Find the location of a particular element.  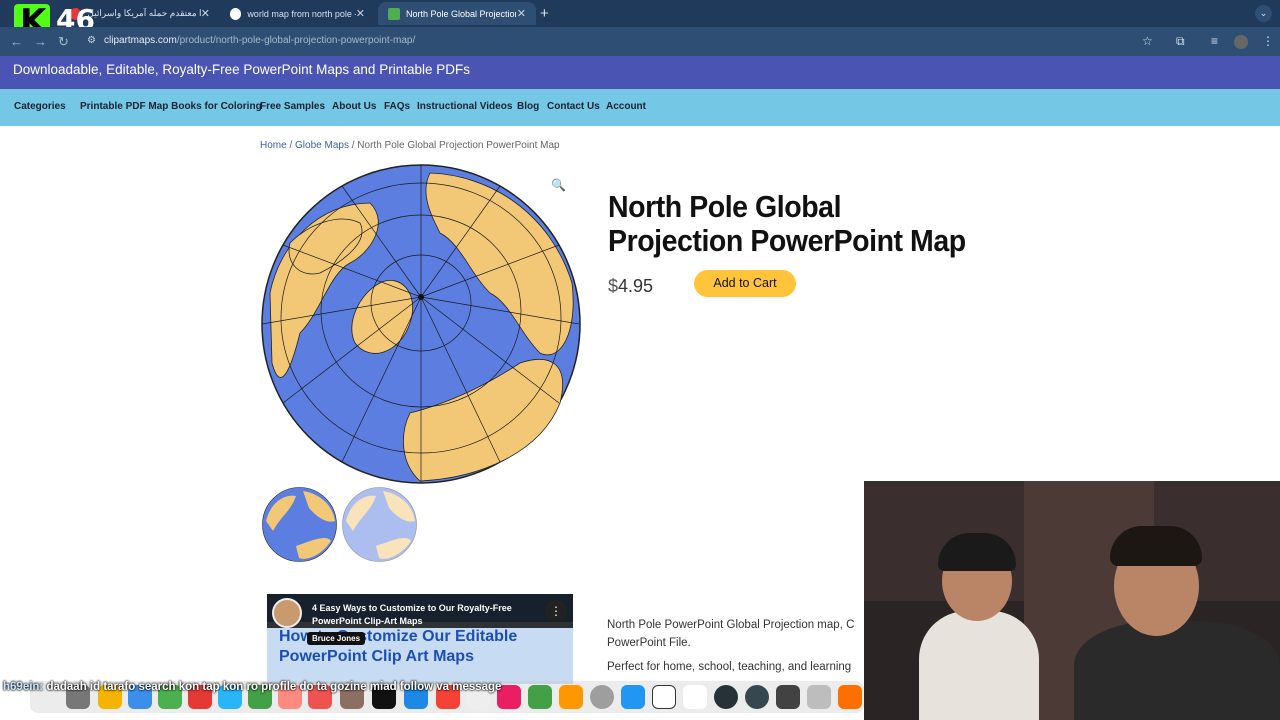

nav-printable-pdf: Printable PDF Map Books for Coloring is located at coordinates (171, 106).